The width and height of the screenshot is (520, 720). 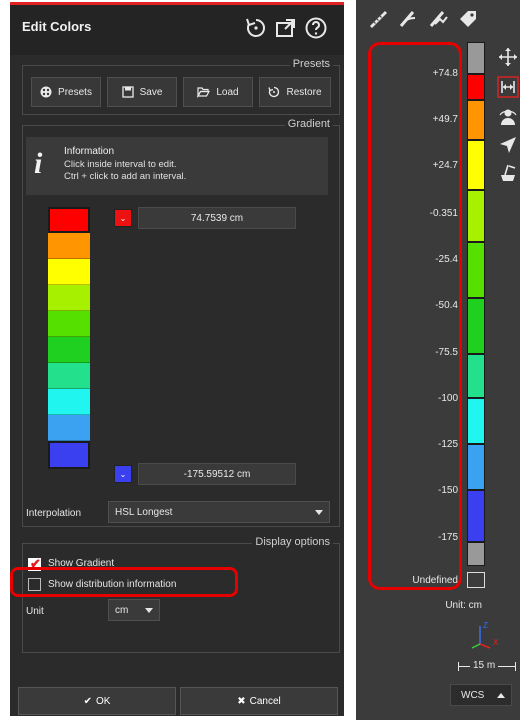 What do you see at coordinates (46, 92) in the screenshot?
I see `palette-icon` at bounding box center [46, 92].